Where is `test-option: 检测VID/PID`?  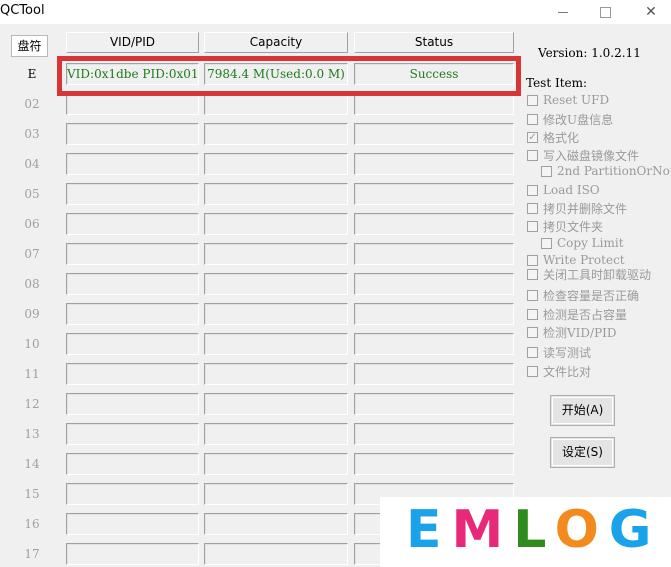
test-option: 检测VID/PID is located at coordinates (572, 332).